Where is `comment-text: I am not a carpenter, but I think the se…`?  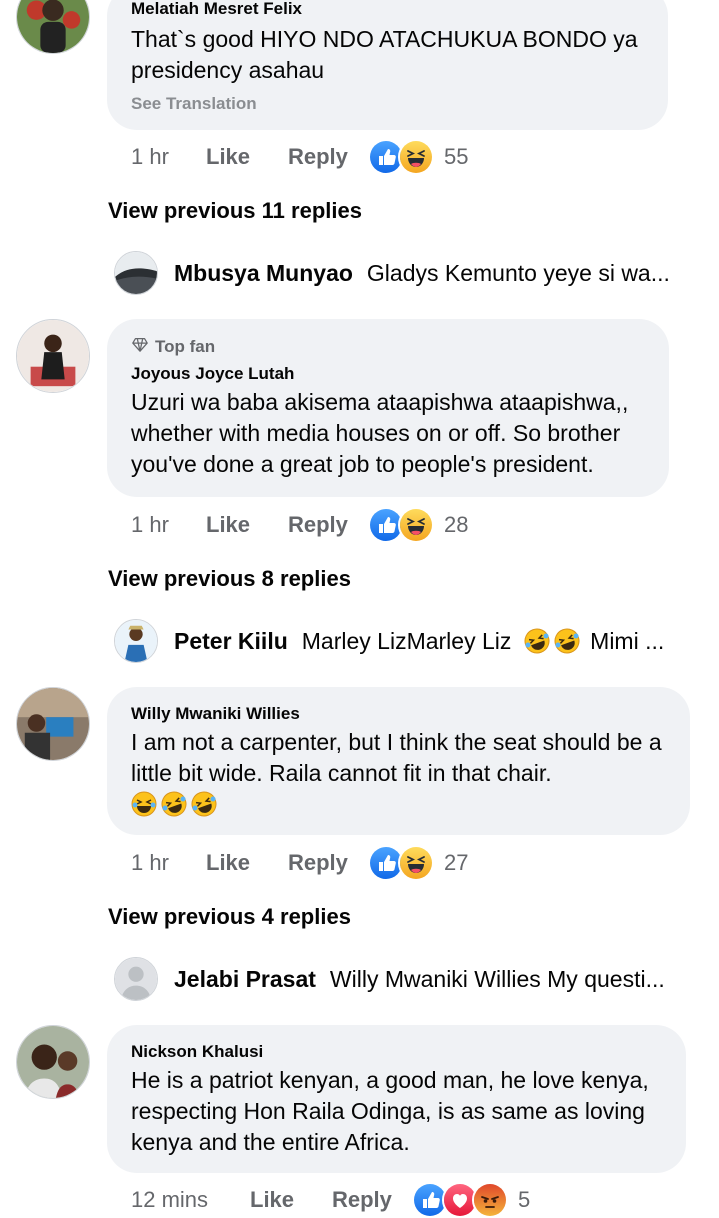
comment-text: I am not a carpenter, but I think the se… is located at coordinates (396, 757).